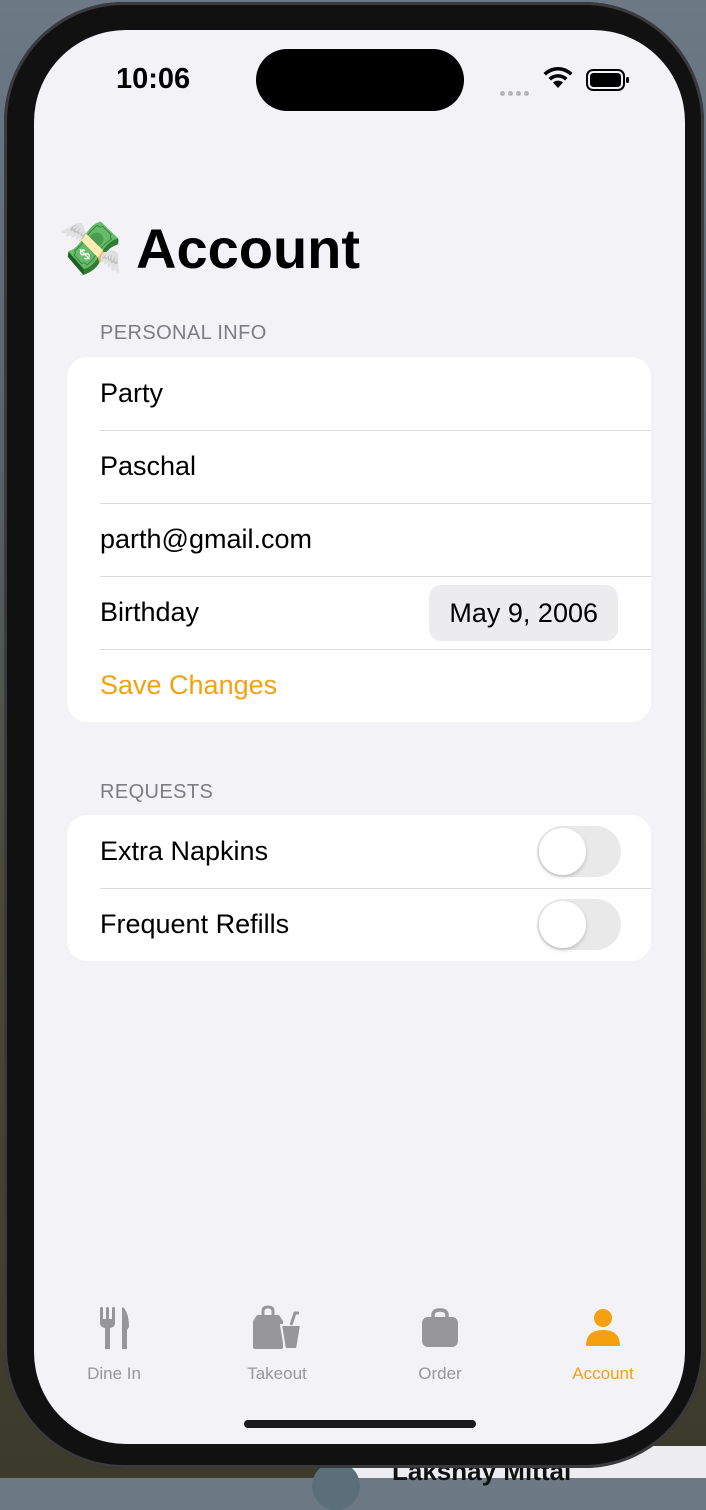 Image resolution: width=706 pixels, height=1510 pixels. Describe the element at coordinates (359, 393) in the screenshot. I see `first-name-field: Party` at that location.